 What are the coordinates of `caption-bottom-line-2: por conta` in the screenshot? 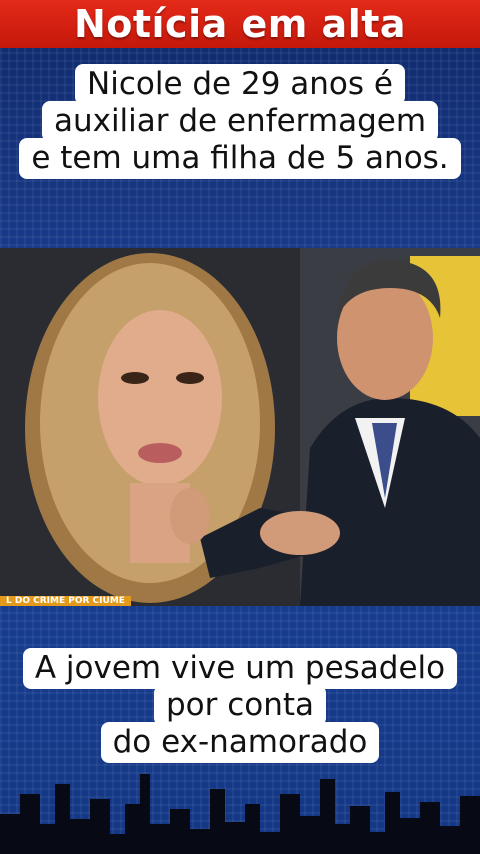 It's located at (240, 705).